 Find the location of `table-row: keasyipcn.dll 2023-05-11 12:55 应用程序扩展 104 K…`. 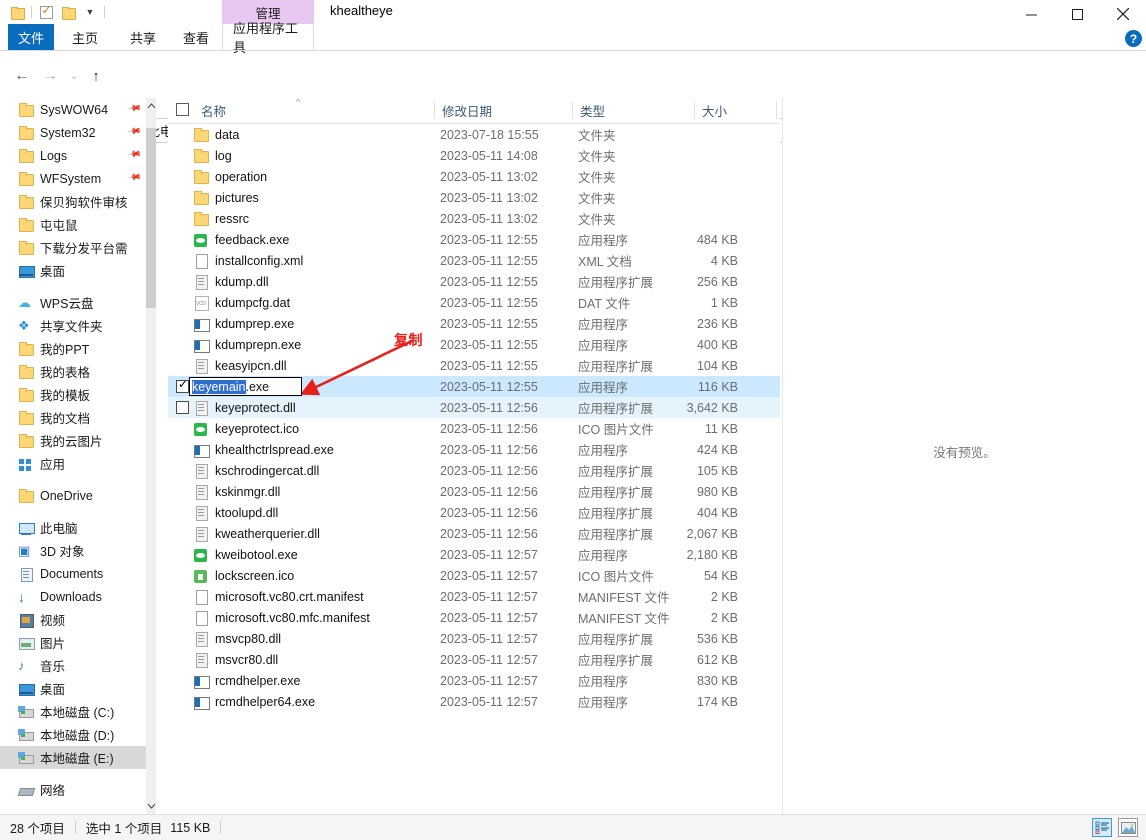

table-row: keasyipcn.dll 2023-05-11 12:55 应用程序扩展 104 K… is located at coordinates (474, 365).